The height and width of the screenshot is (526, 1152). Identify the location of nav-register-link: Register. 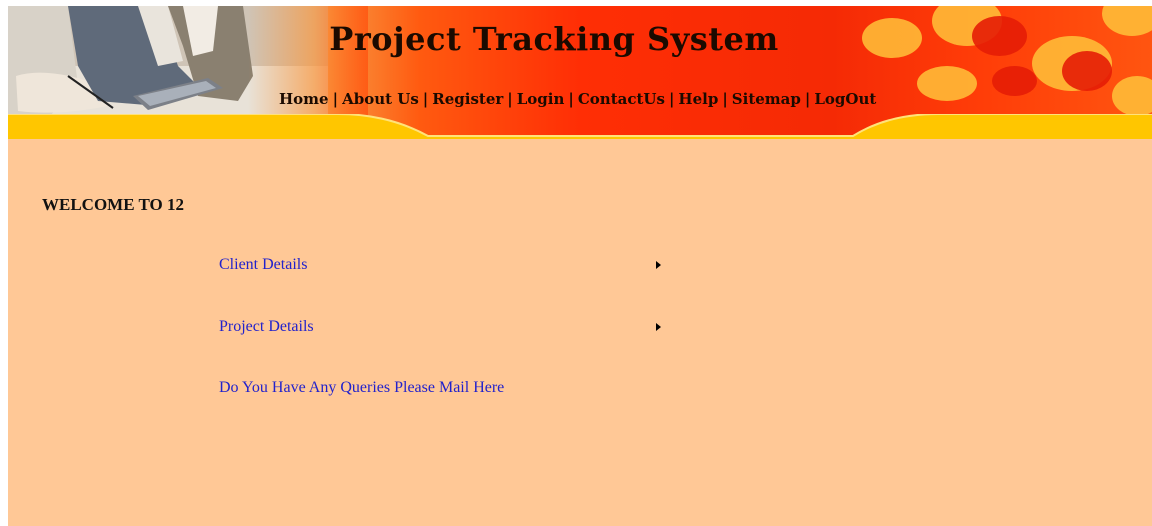
(467, 99).